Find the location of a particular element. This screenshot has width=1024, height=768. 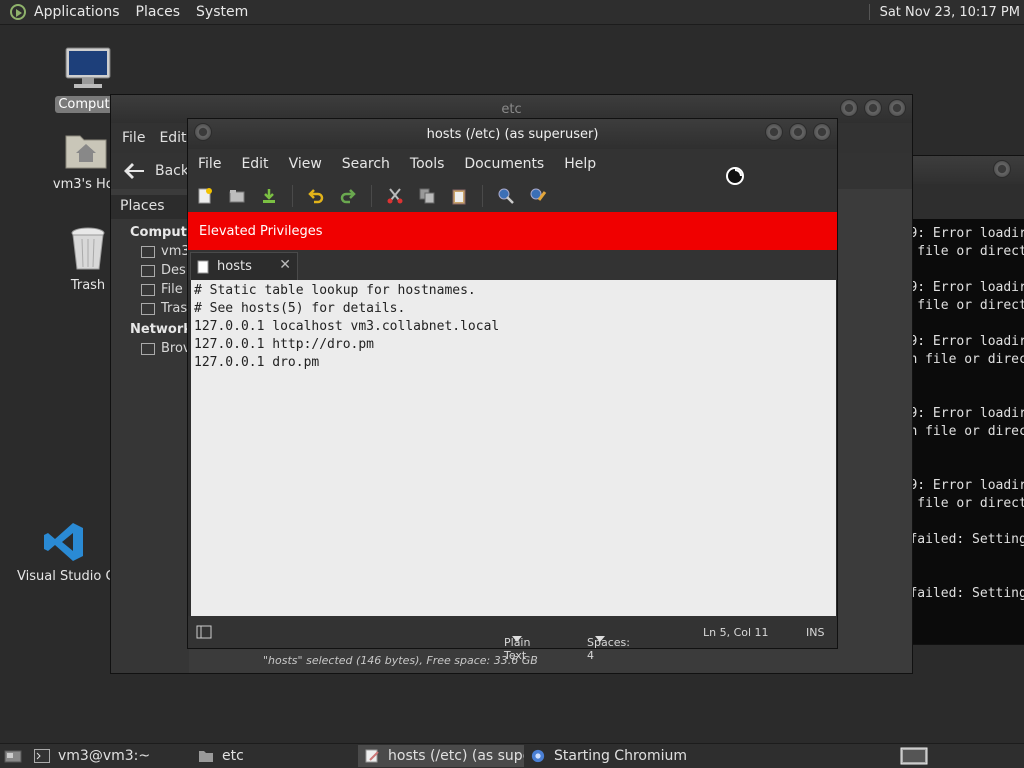

clock: Sat Nov 23, 10:17 PM is located at coordinates (950, 12).